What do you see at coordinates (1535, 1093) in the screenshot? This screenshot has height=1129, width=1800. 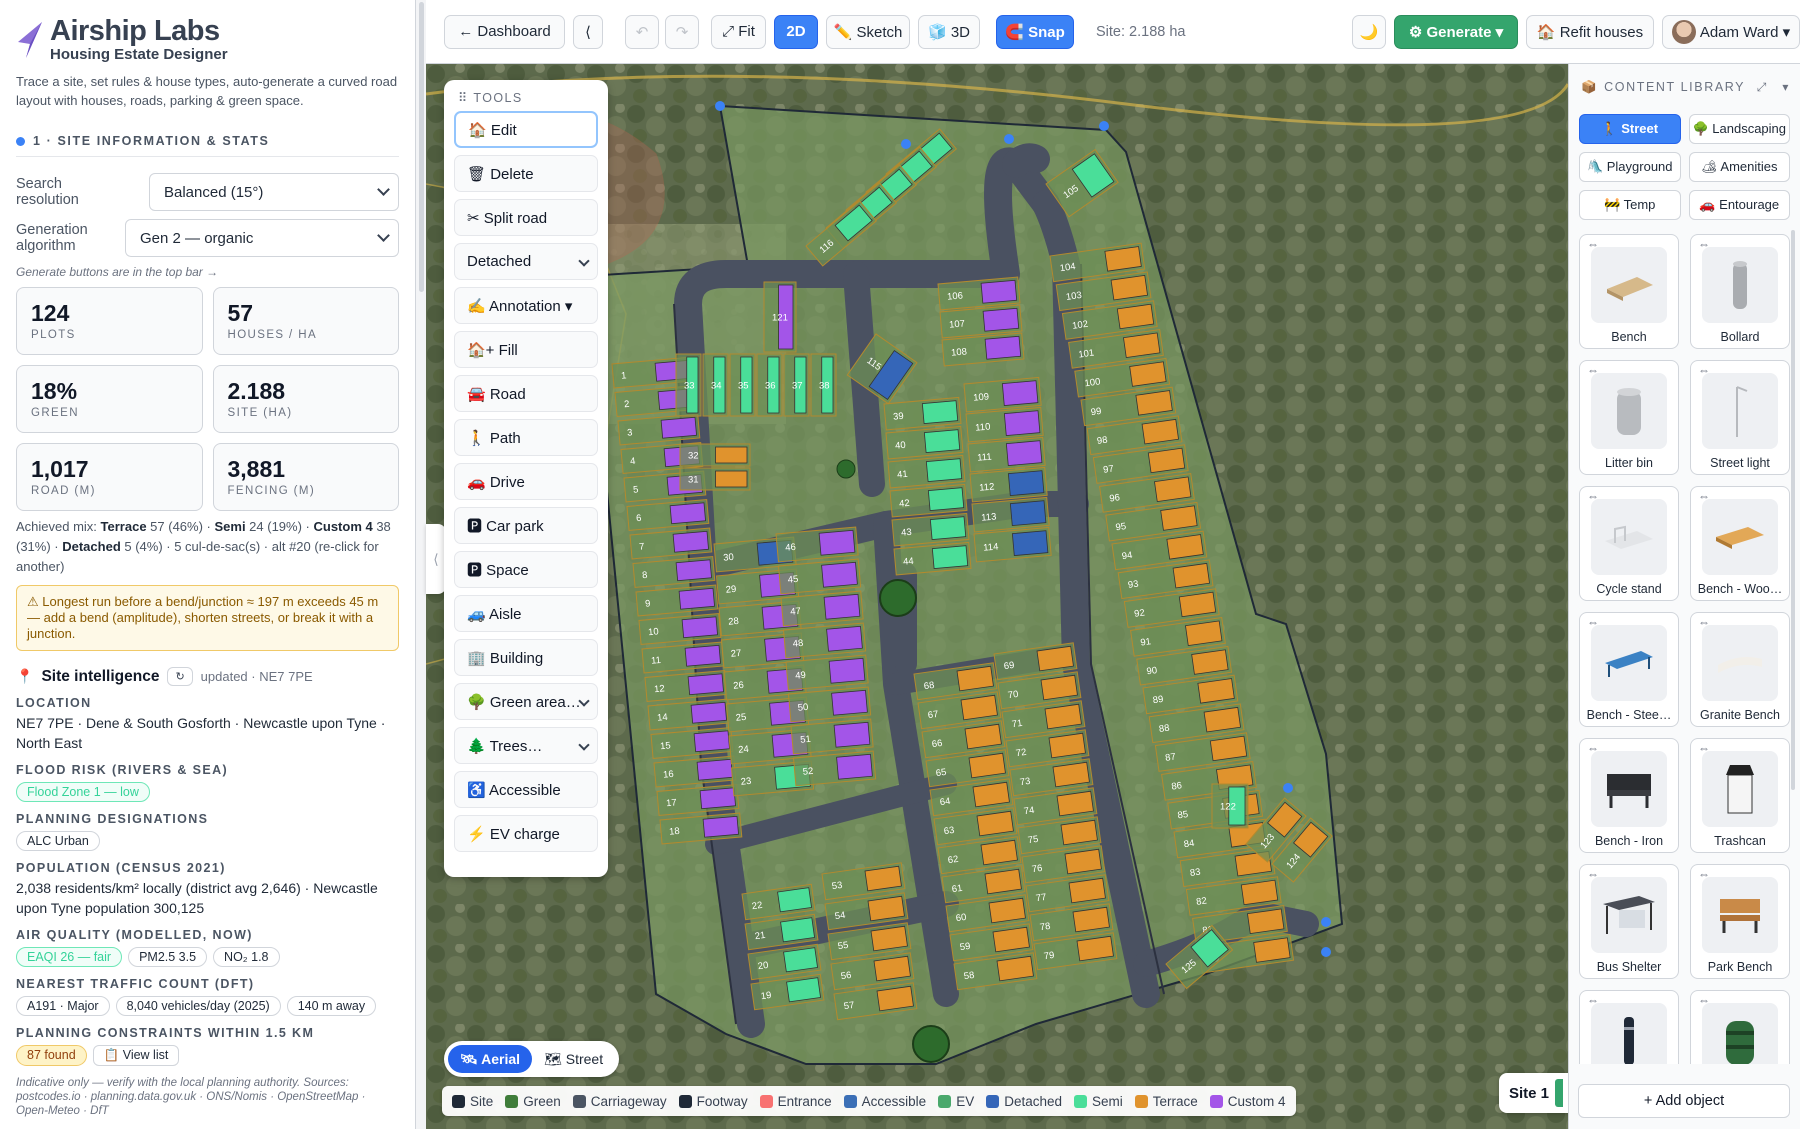 I see `site-tab: Site 1` at bounding box center [1535, 1093].